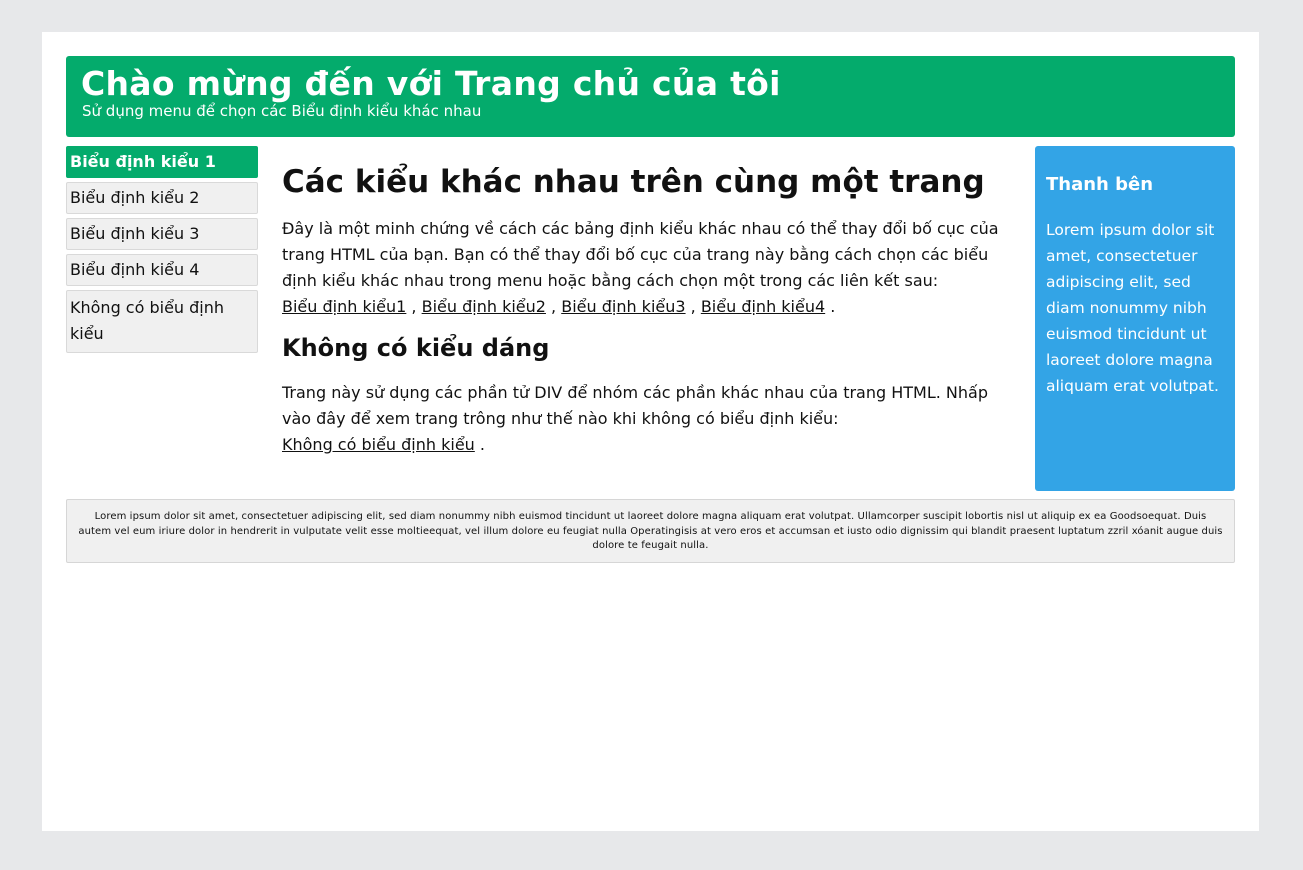 The height and width of the screenshot is (870, 1303). I want to click on main-heading: Các kiểu khác nhau trên cùng một trang, so click(633, 182).